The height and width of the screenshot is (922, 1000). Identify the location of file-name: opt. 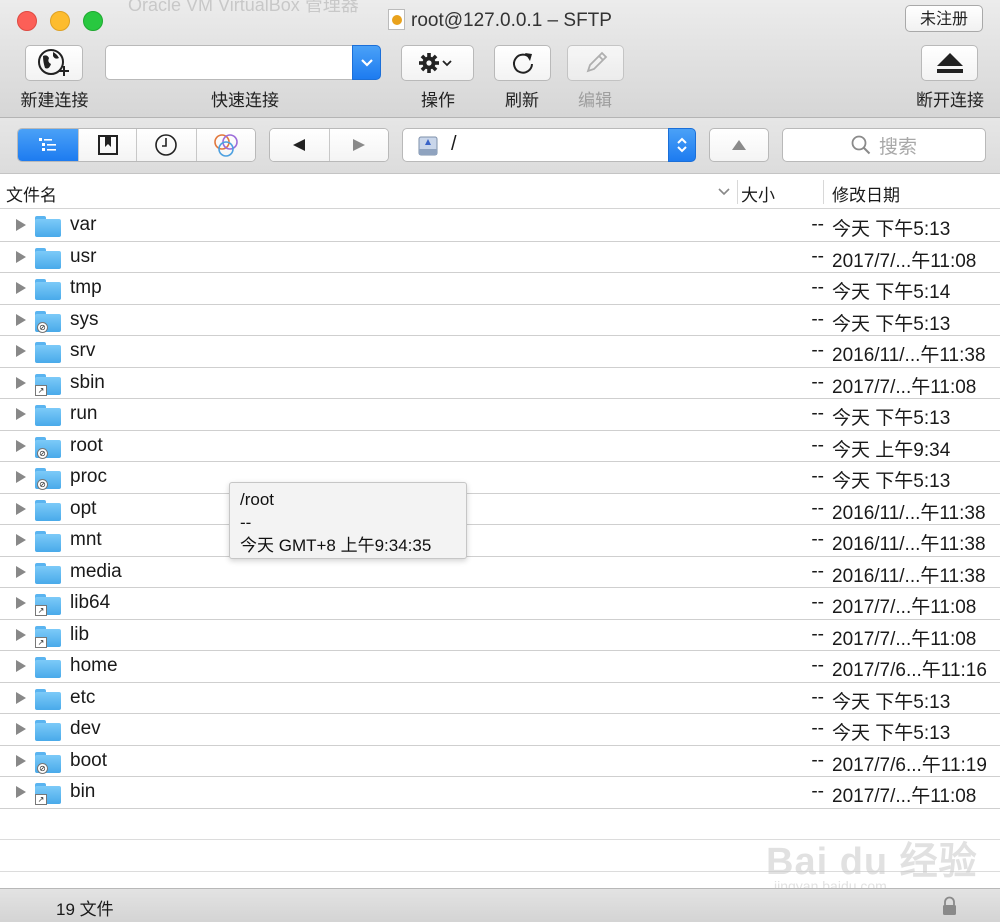
(83, 508).